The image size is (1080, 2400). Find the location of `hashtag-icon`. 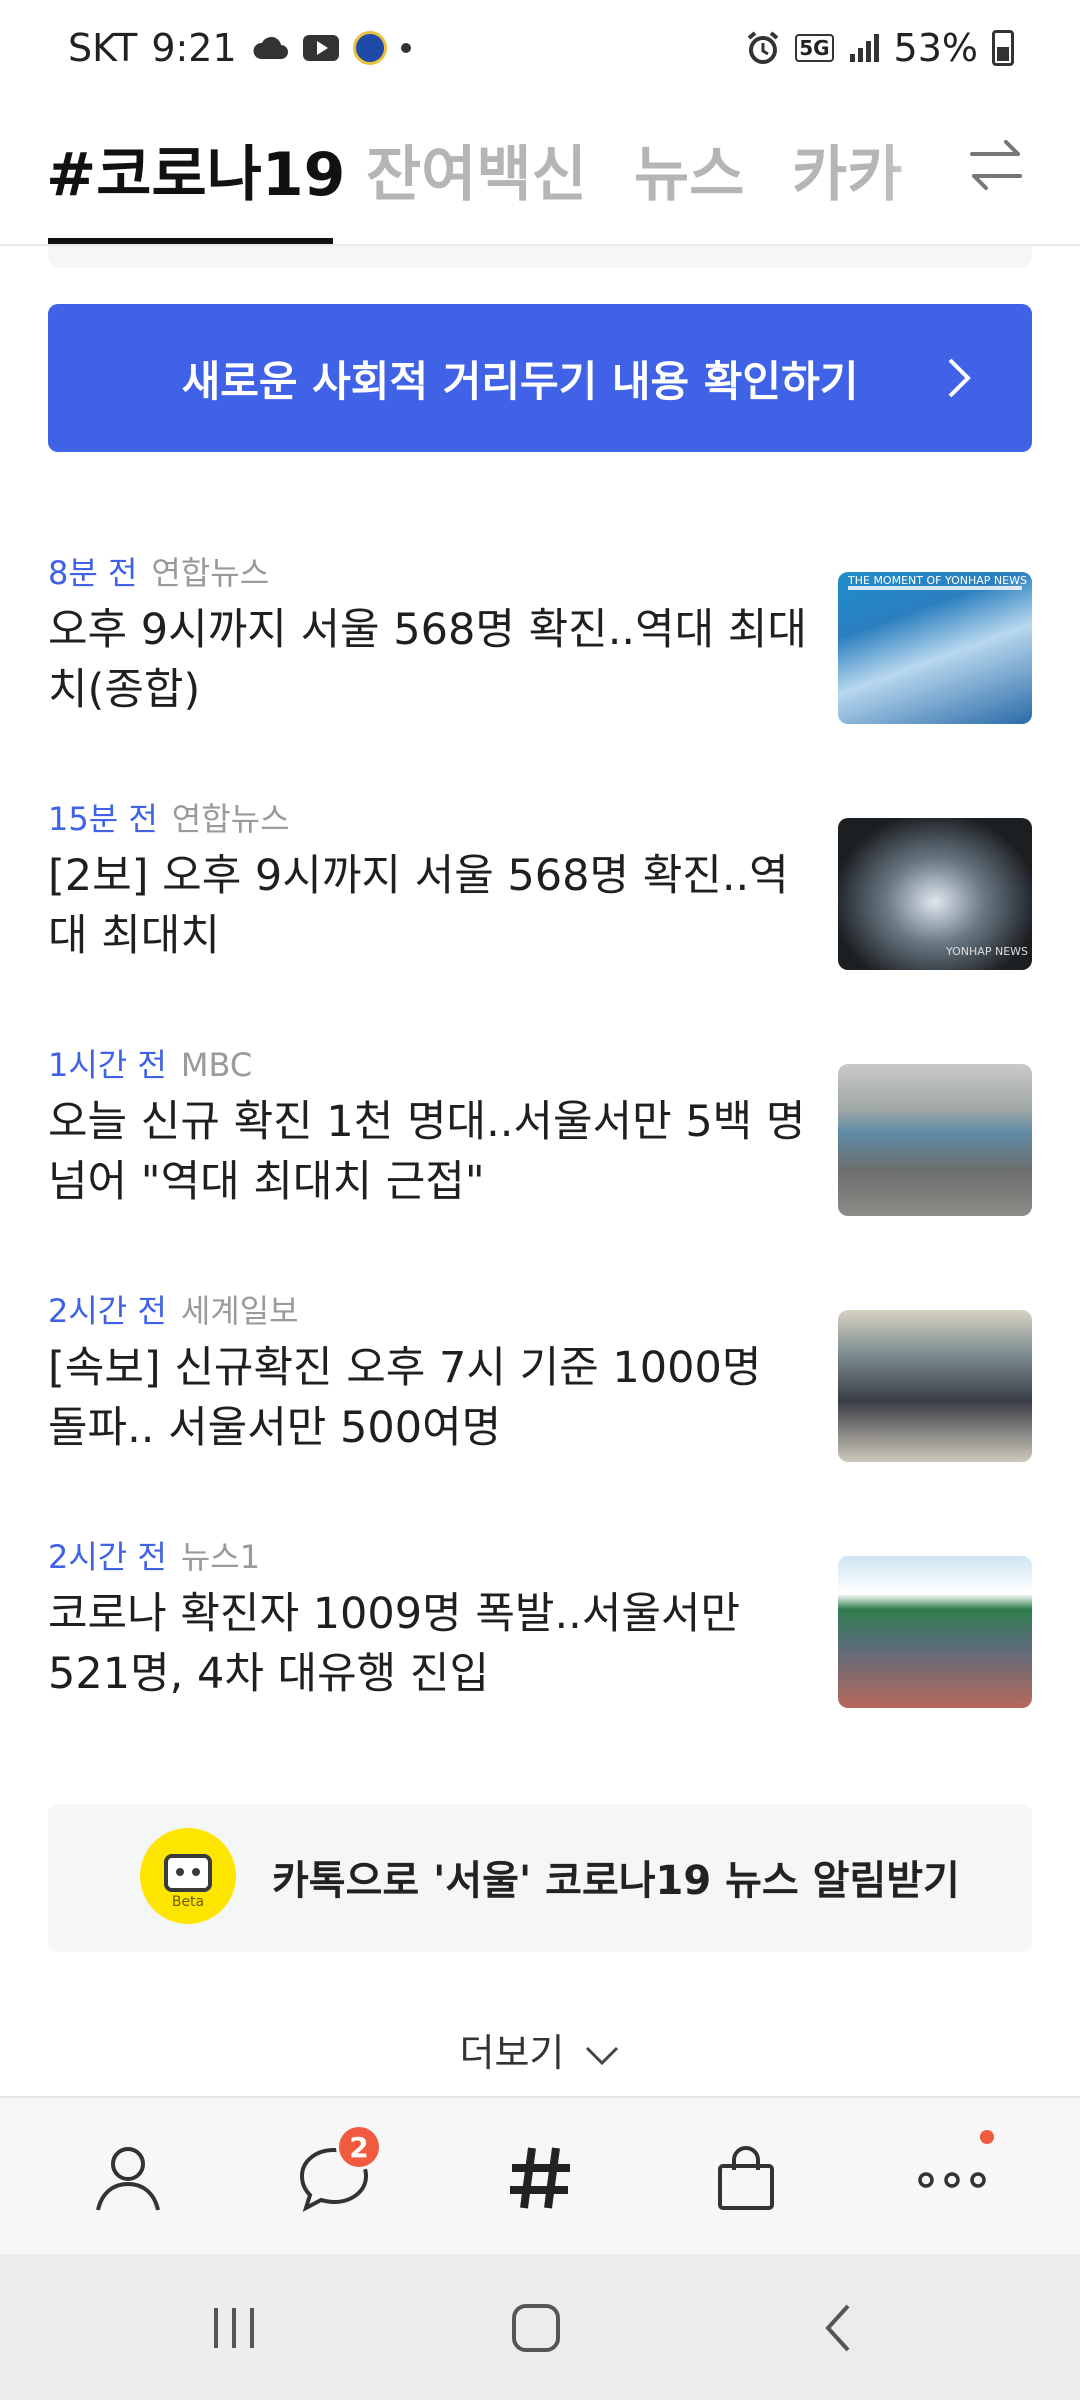

hashtag-icon is located at coordinates (540, 2178).